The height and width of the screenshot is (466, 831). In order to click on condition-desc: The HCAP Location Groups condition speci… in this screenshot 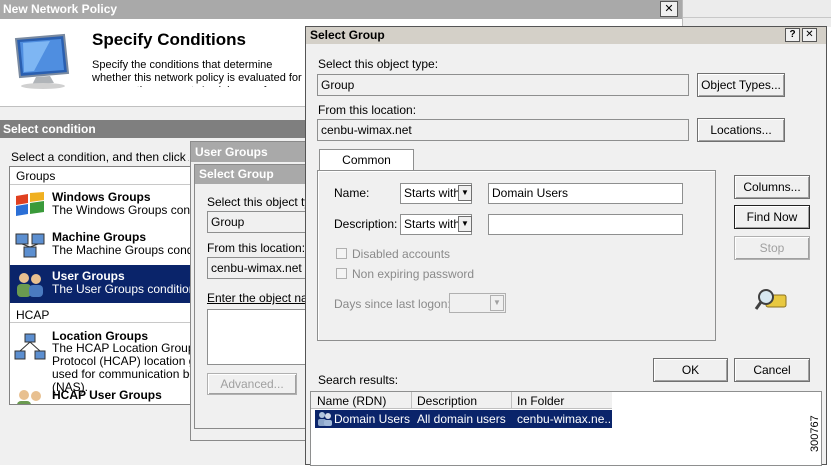, I will do `click(121, 367)`.